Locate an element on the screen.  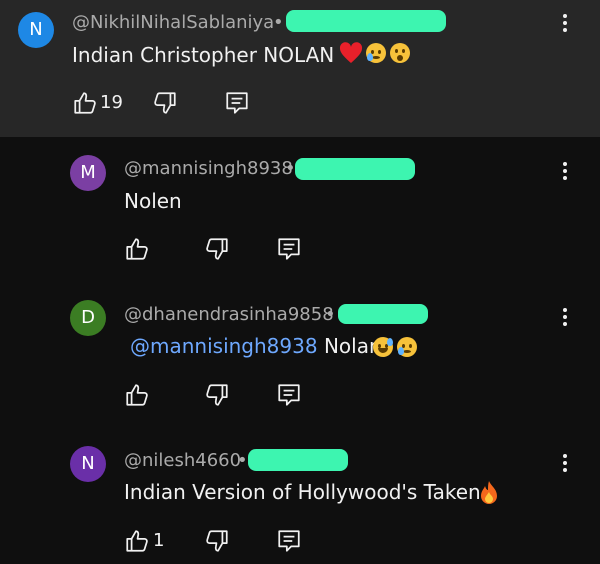
red-heart-icon is located at coordinates (351, 52).